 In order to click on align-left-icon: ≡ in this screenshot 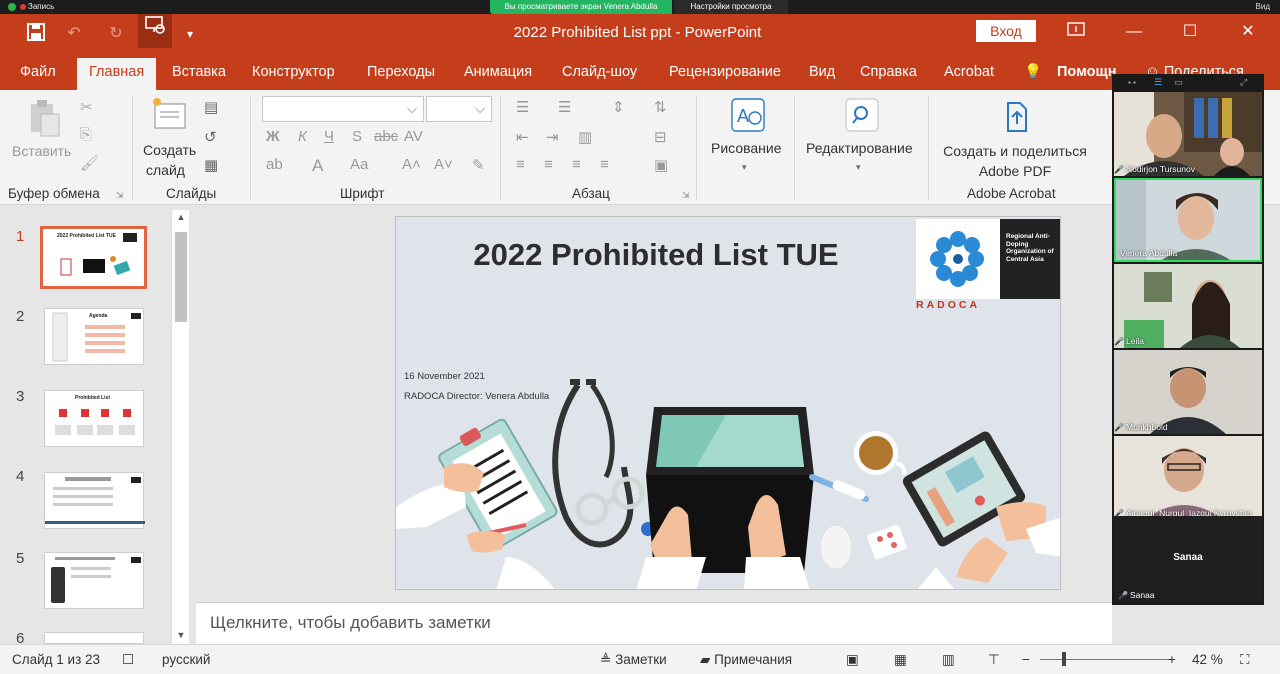, I will do `click(520, 164)`.